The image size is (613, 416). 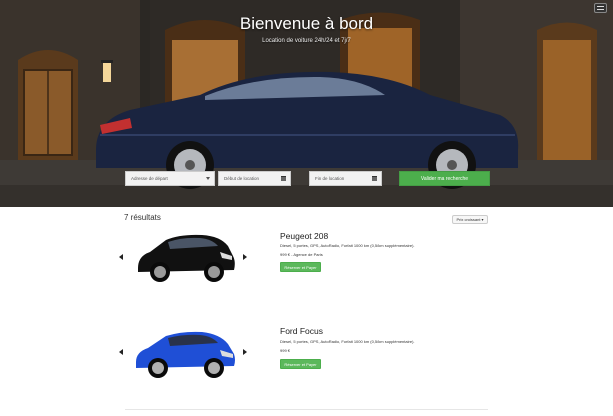 I want to click on hero-subtitle: Location de voiture 24h/24 et 7j/7, so click(x=306, y=41).